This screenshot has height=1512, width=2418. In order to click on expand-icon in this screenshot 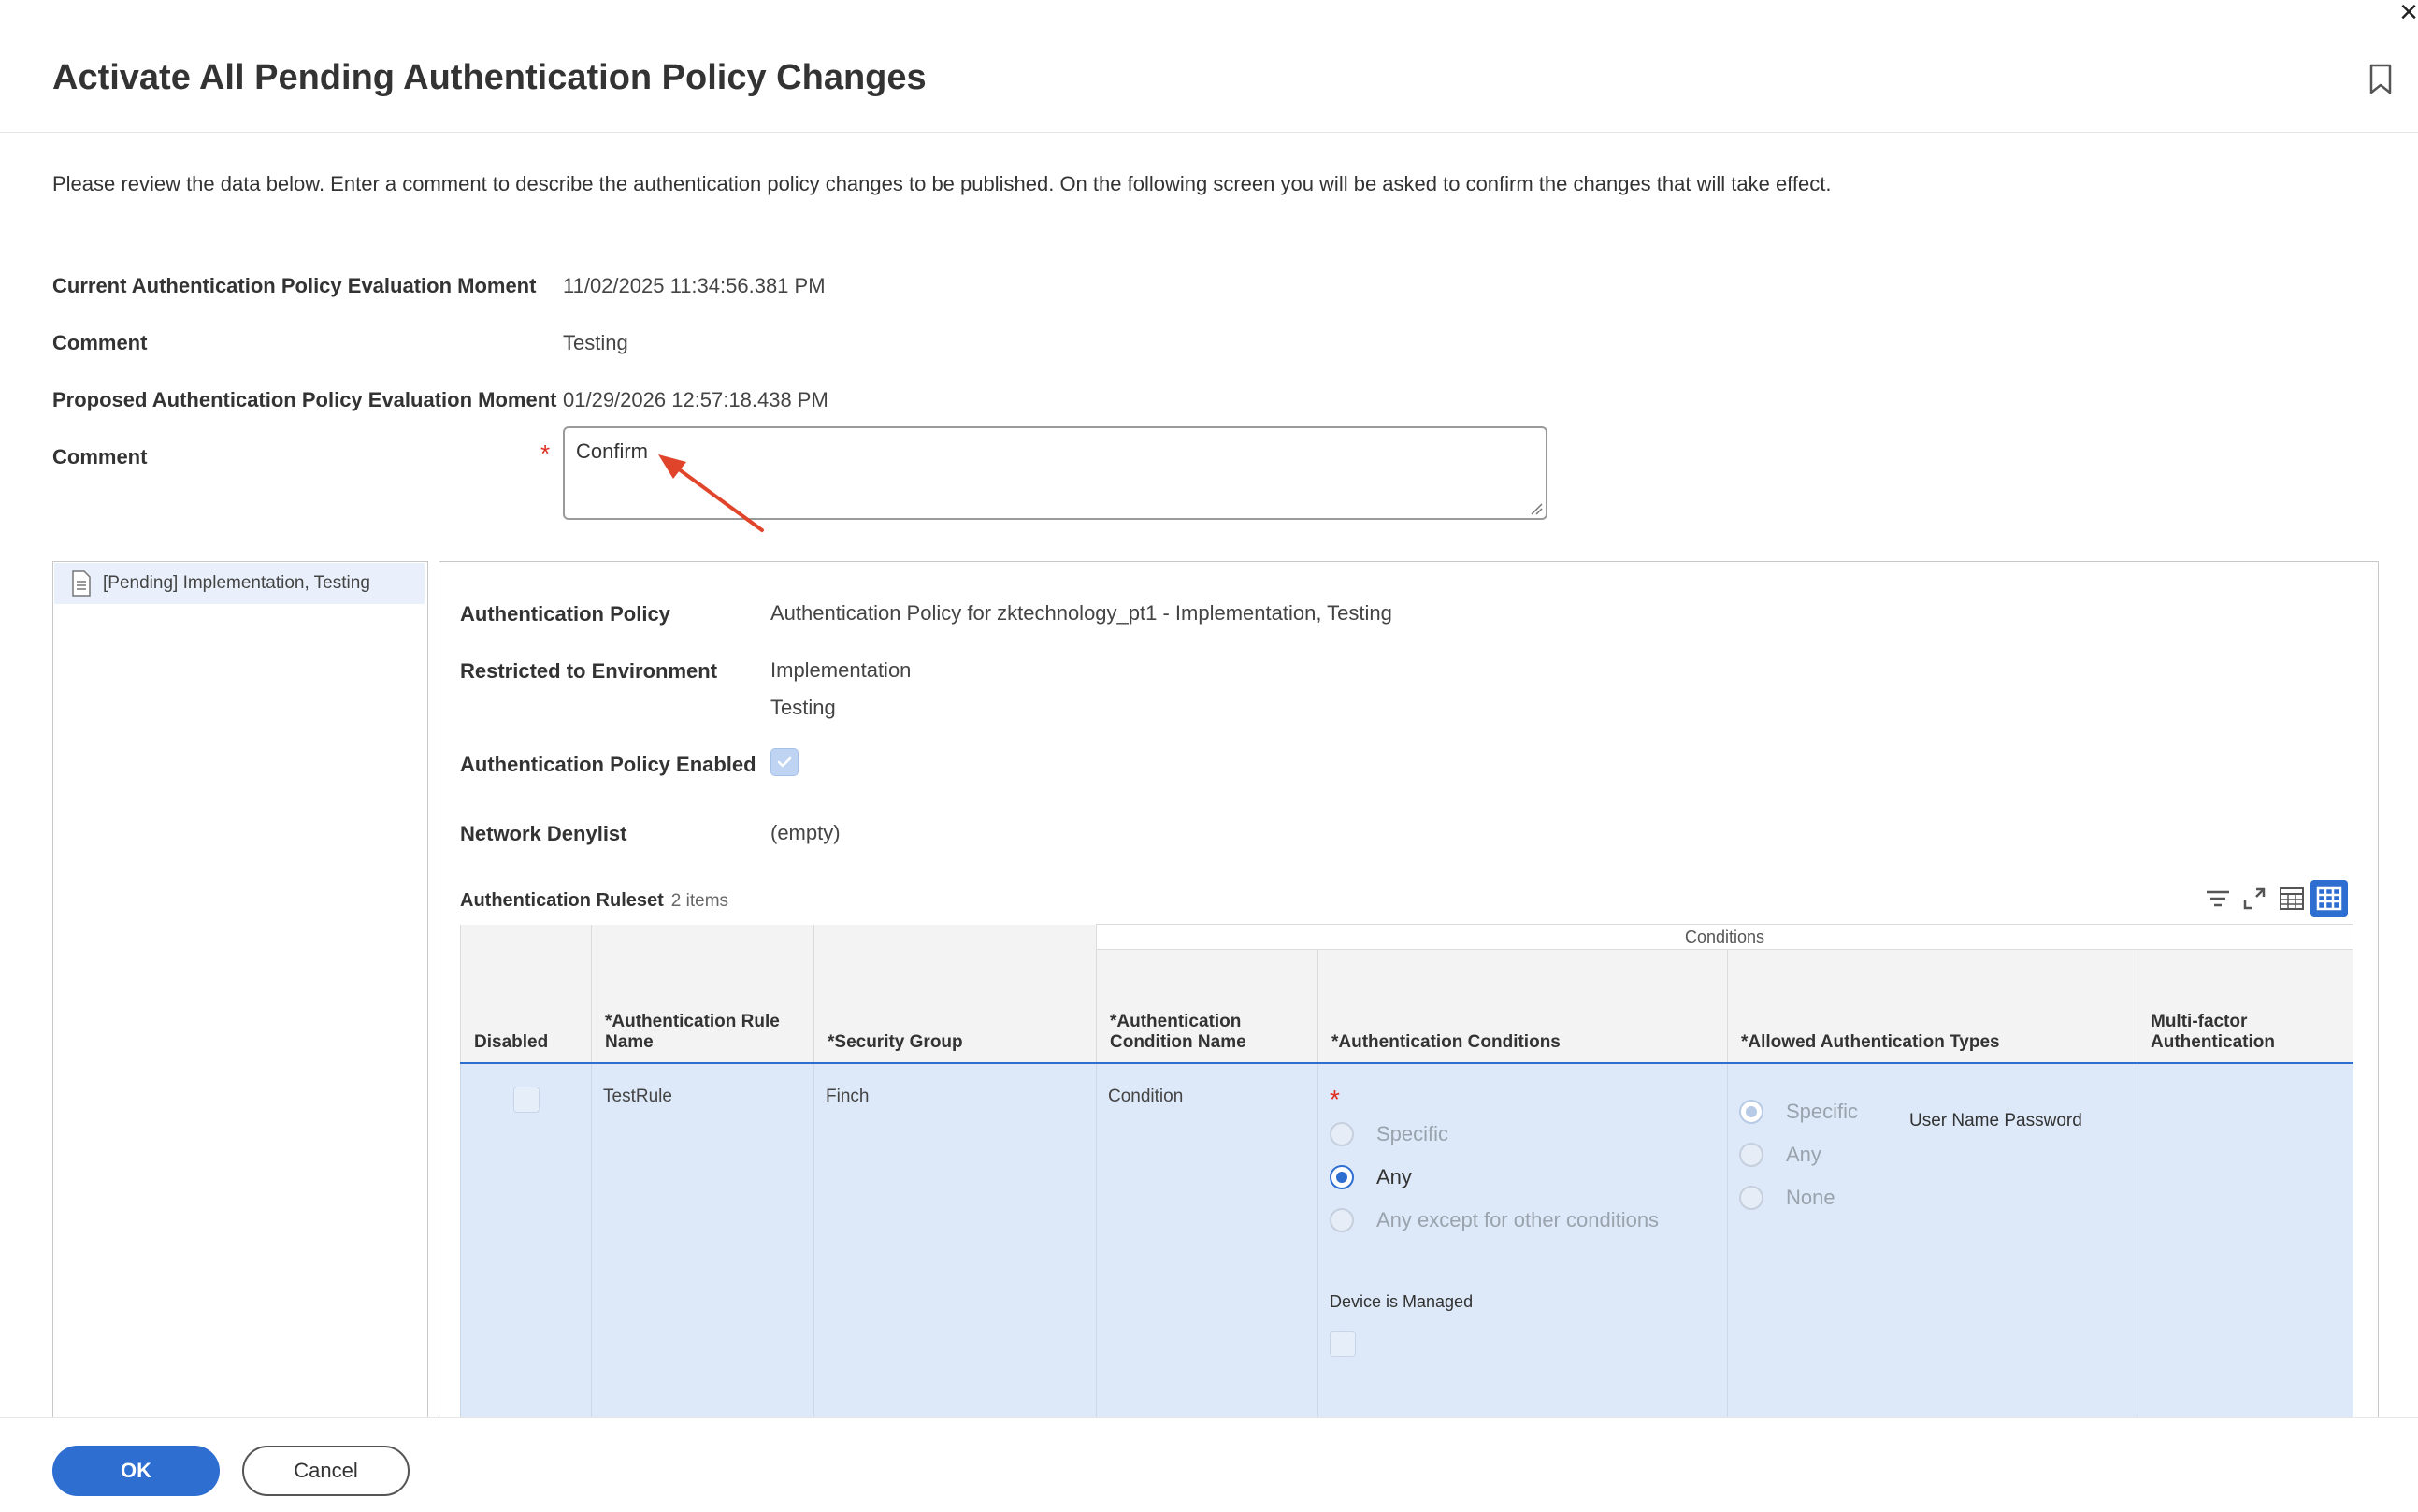, I will do `click(2254, 898)`.